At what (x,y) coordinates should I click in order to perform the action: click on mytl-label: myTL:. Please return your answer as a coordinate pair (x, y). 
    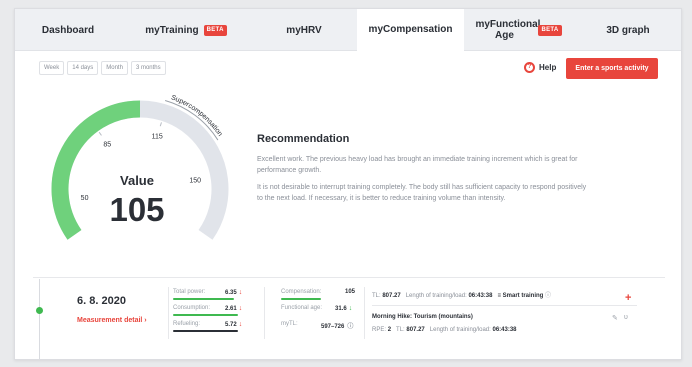
    Looking at the image, I should click on (289, 324).